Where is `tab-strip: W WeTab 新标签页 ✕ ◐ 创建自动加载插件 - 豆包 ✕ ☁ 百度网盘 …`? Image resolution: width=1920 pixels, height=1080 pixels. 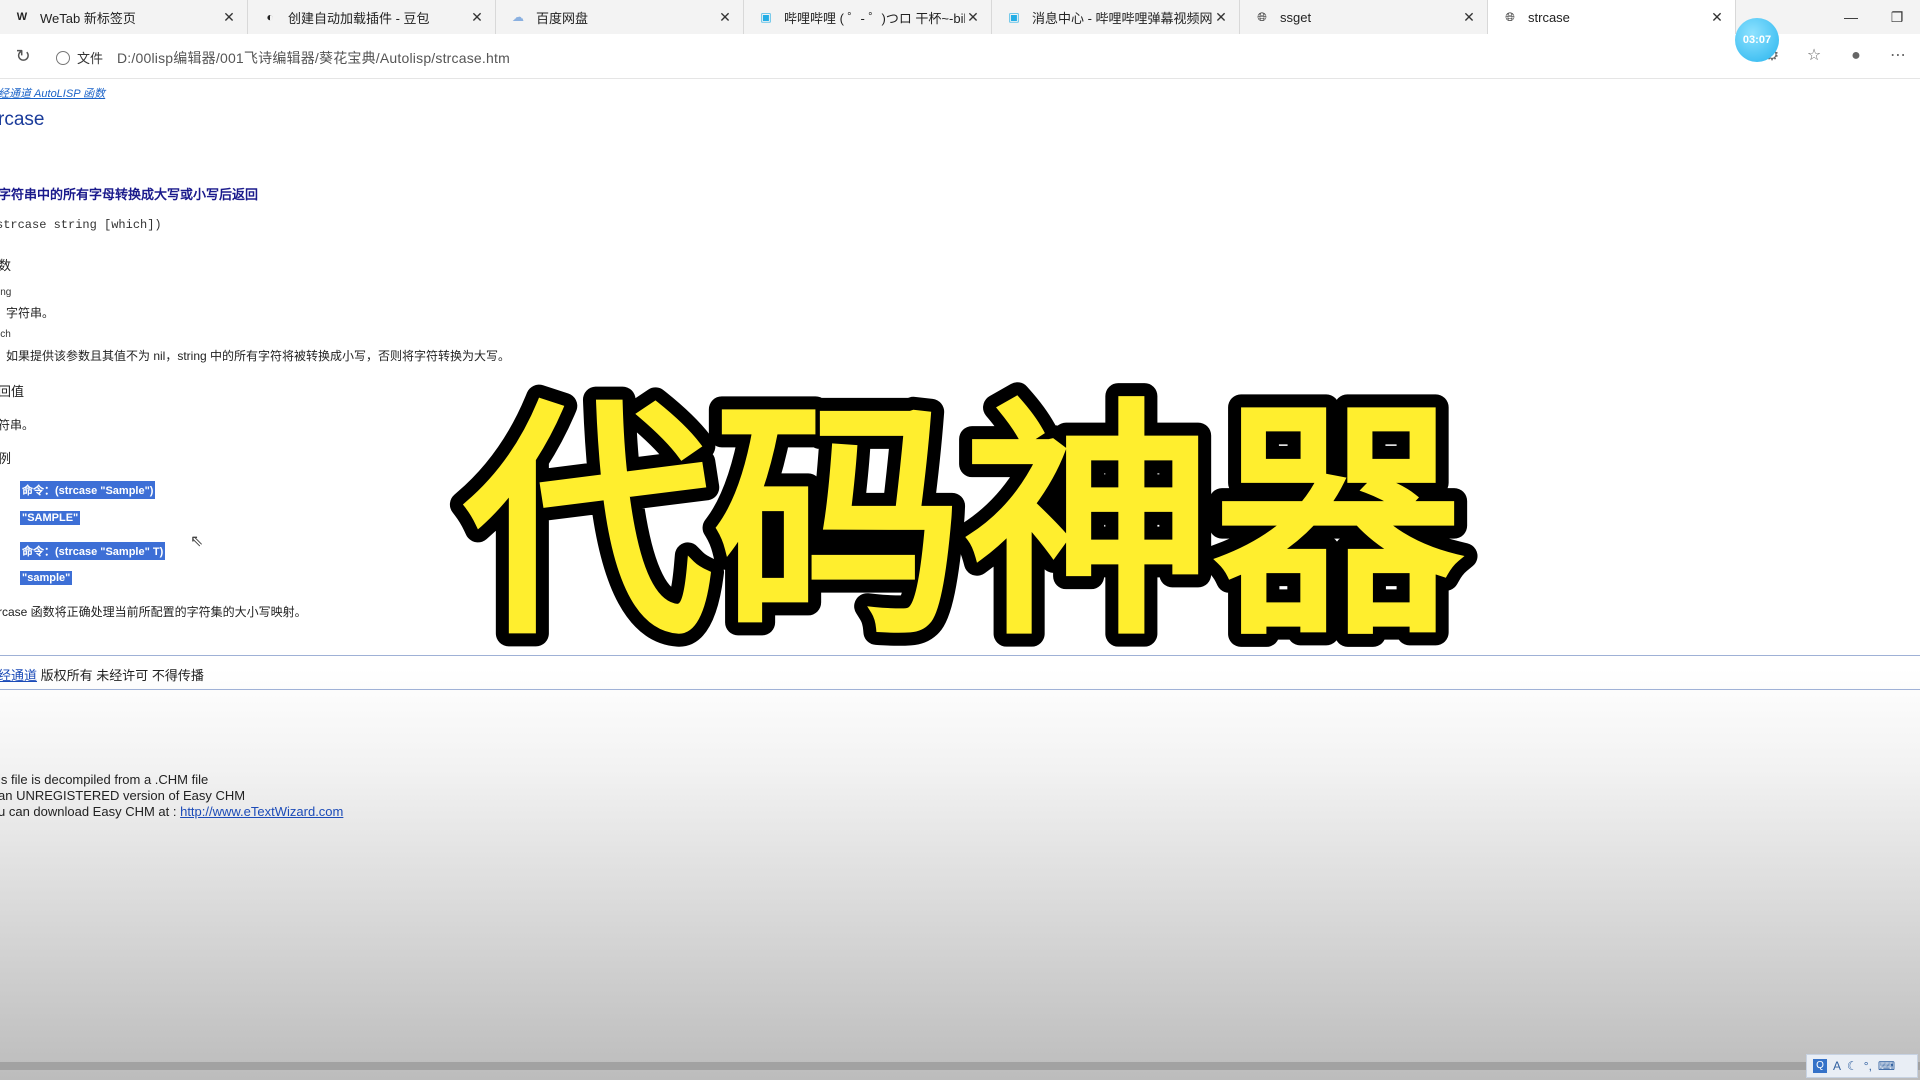 tab-strip: W WeTab 新标签页 ✕ ◐ 创建自动加载插件 - 豆包 ✕ ☁ 百度网盘 … is located at coordinates (960, 17).